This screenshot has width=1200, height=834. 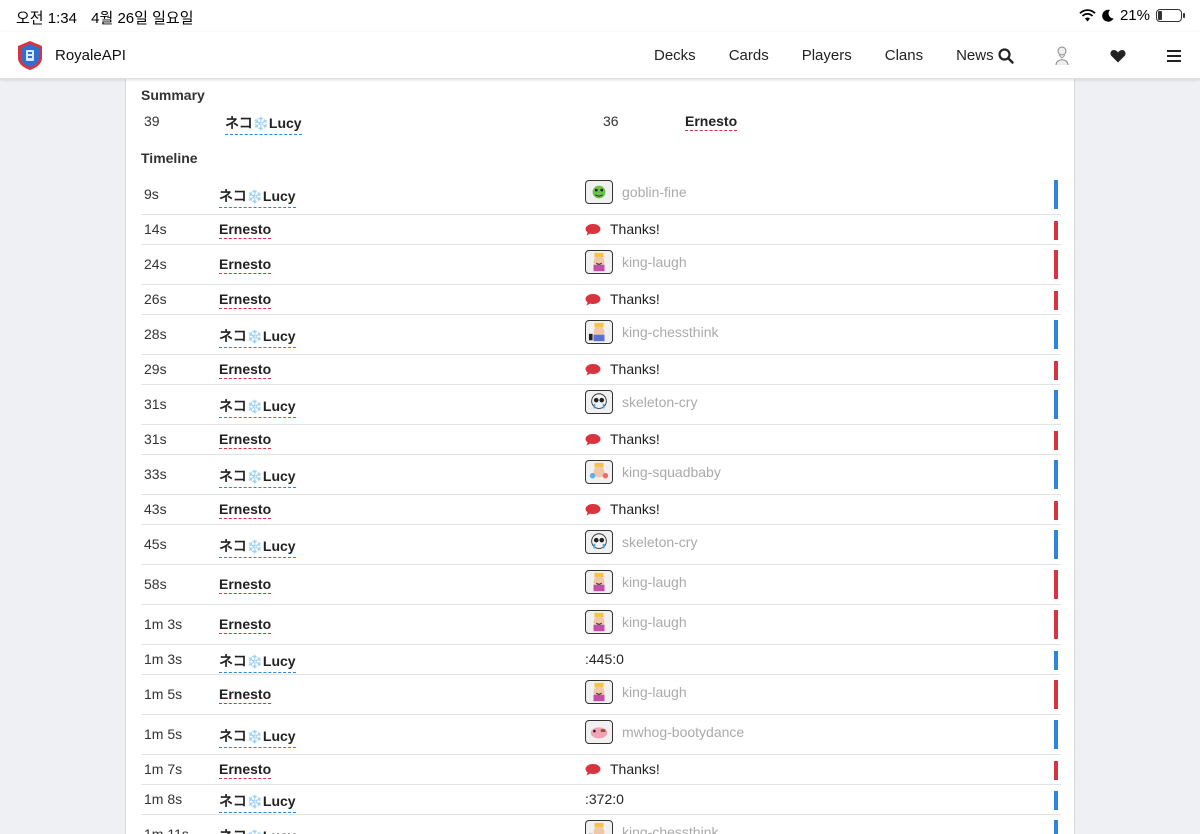 What do you see at coordinates (151, 194) in the screenshot?
I see `timeline-time: 9s` at bounding box center [151, 194].